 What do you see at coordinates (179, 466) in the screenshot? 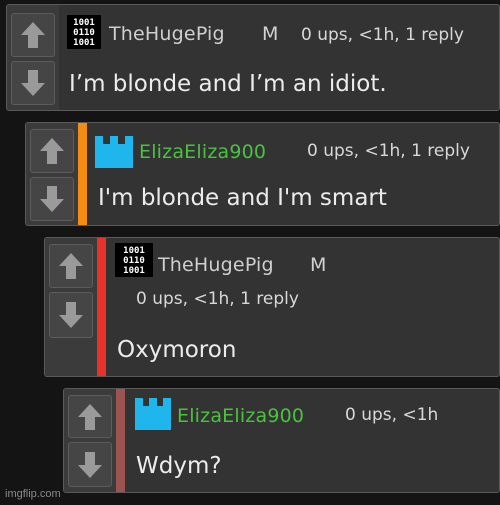
I see `comment-text: Wdym?` at bounding box center [179, 466].